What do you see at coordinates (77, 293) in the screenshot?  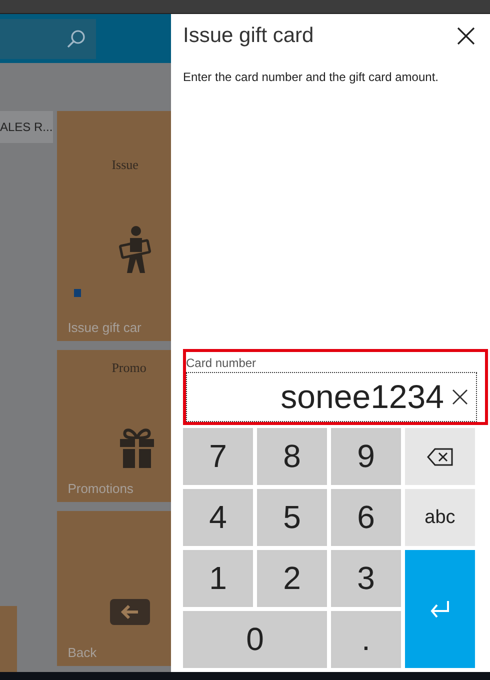 I see `indicator-icon` at bounding box center [77, 293].